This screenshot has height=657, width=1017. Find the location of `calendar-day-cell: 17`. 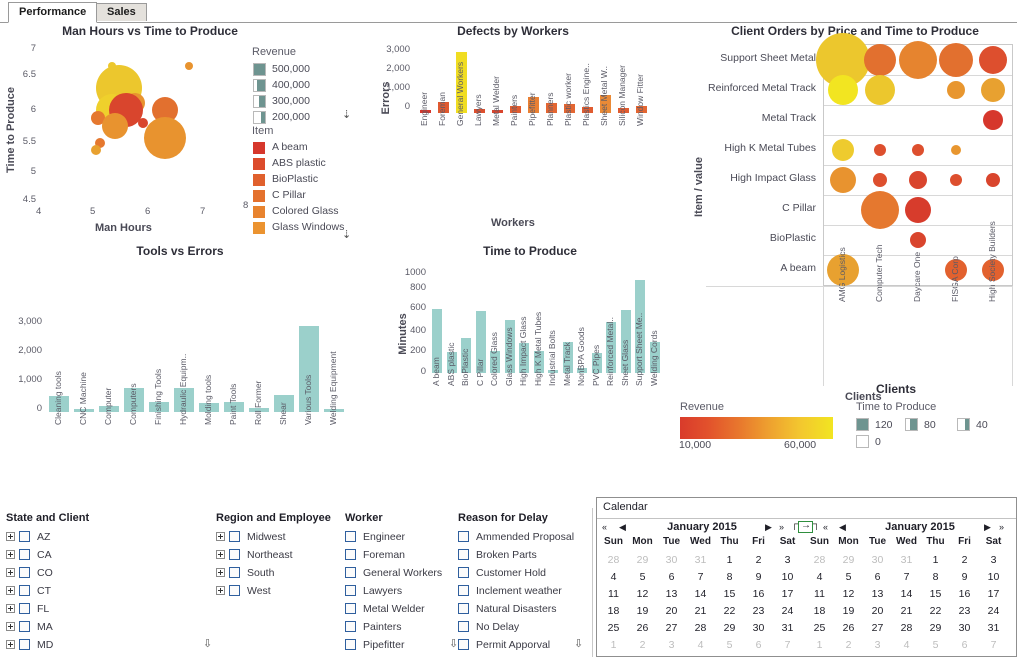

calendar-day-cell: 17 is located at coordinates (993, 594).